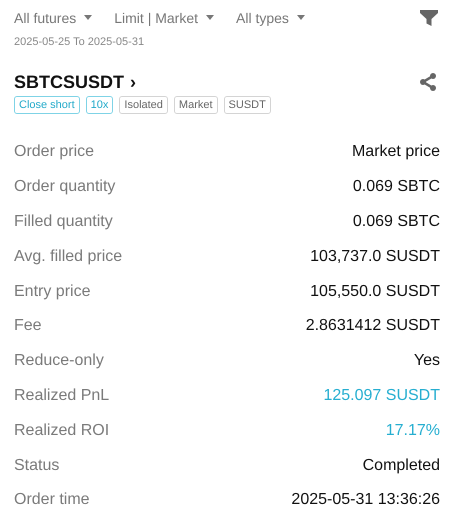 The image size is (454, 523). Describe the element at coordinates (401, 466) in the screenshot. I see `detail-value: Completed` at that location.